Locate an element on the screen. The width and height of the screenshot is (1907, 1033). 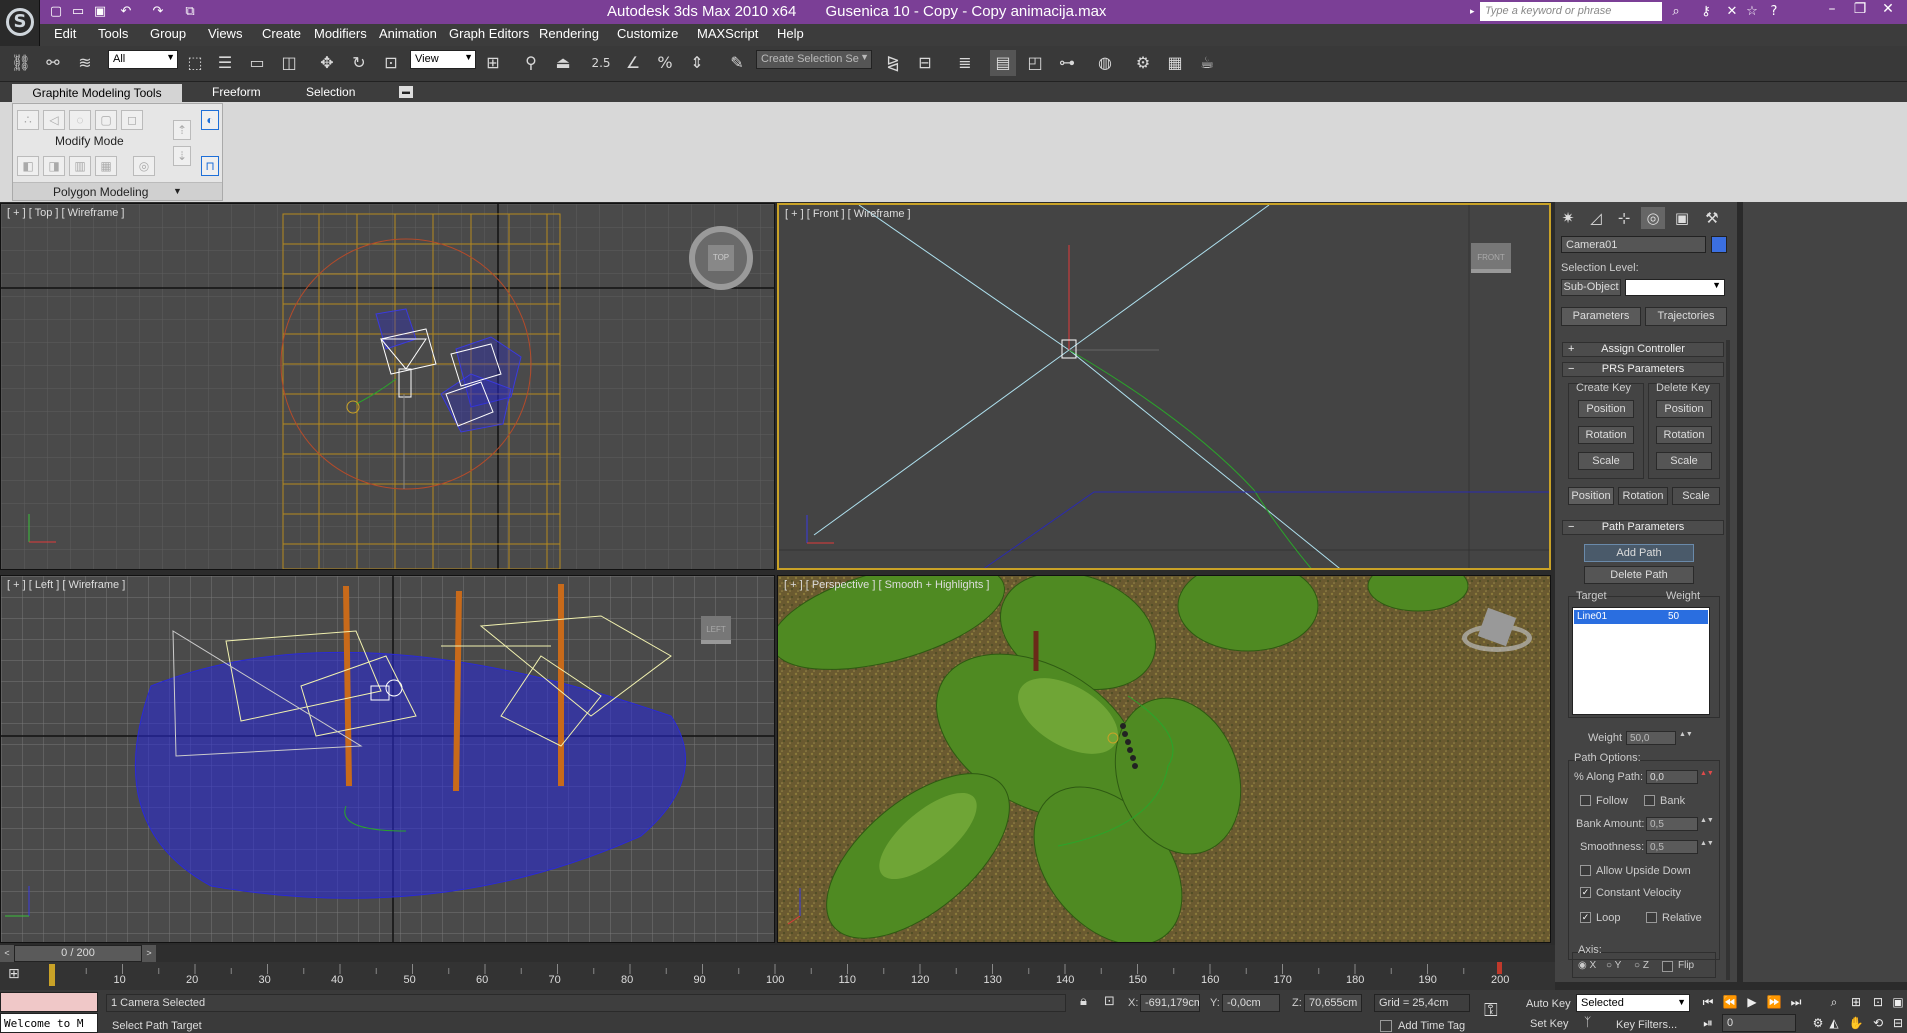
menu-tools: Tools is located at coordinates (113, 33).